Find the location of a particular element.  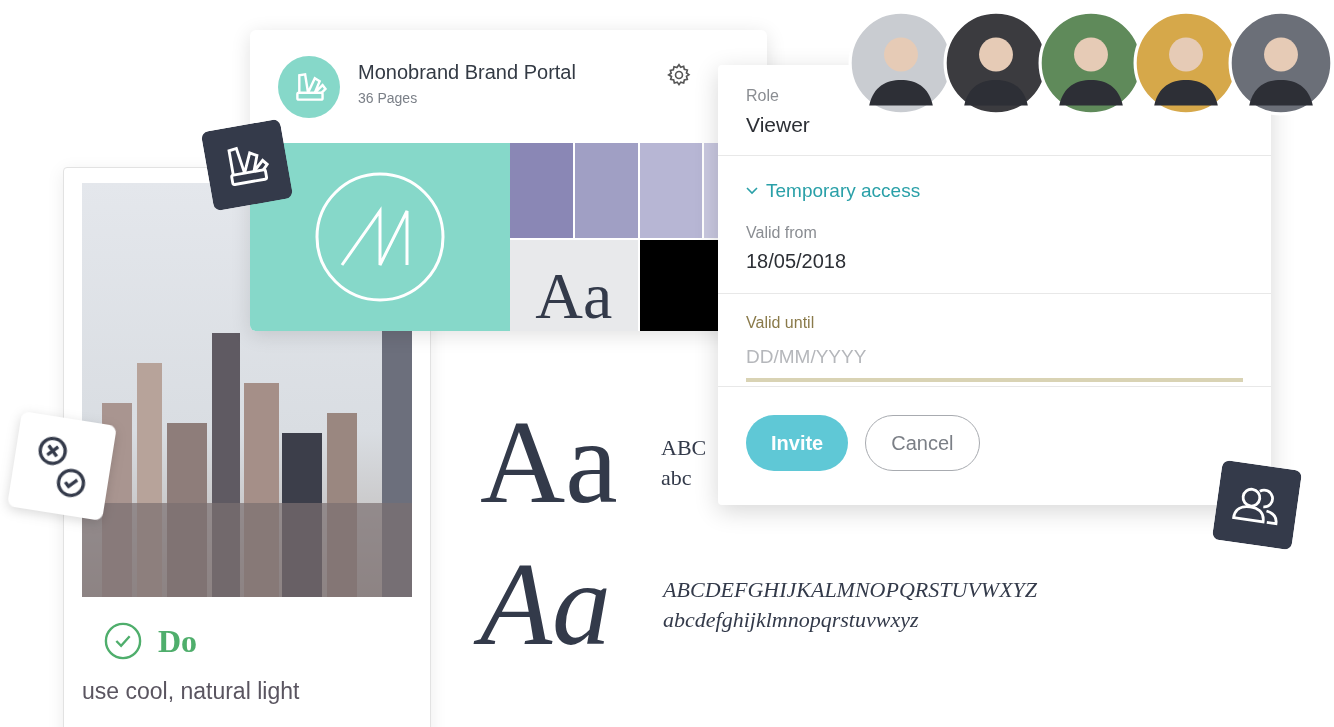

guideline-status: Do is located at coordinates (178, 641).